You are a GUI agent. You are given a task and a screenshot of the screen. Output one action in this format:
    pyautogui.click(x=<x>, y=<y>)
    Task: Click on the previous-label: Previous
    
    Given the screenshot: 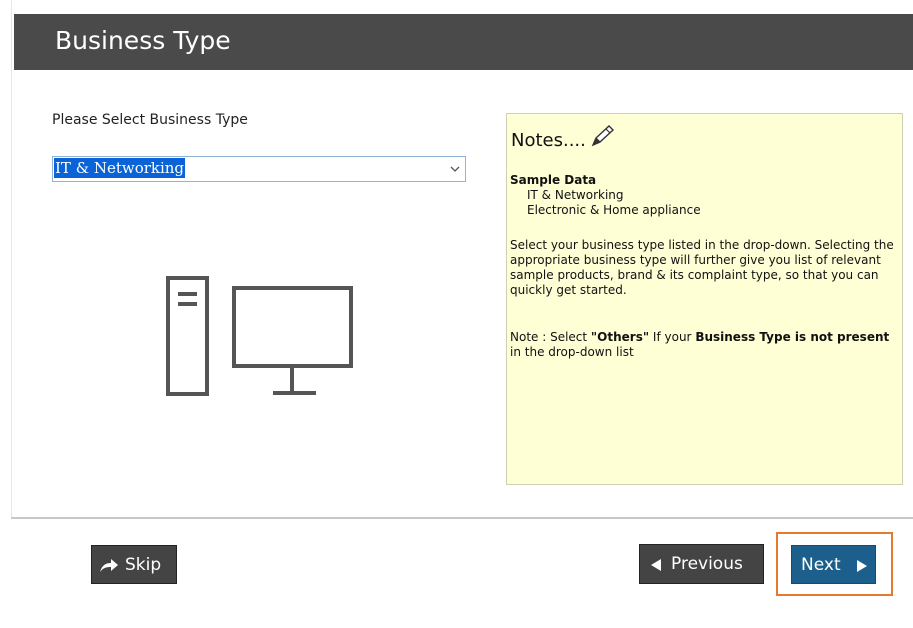 What is the action you would take?
    pyautogui.click(x=707, y=564)
    